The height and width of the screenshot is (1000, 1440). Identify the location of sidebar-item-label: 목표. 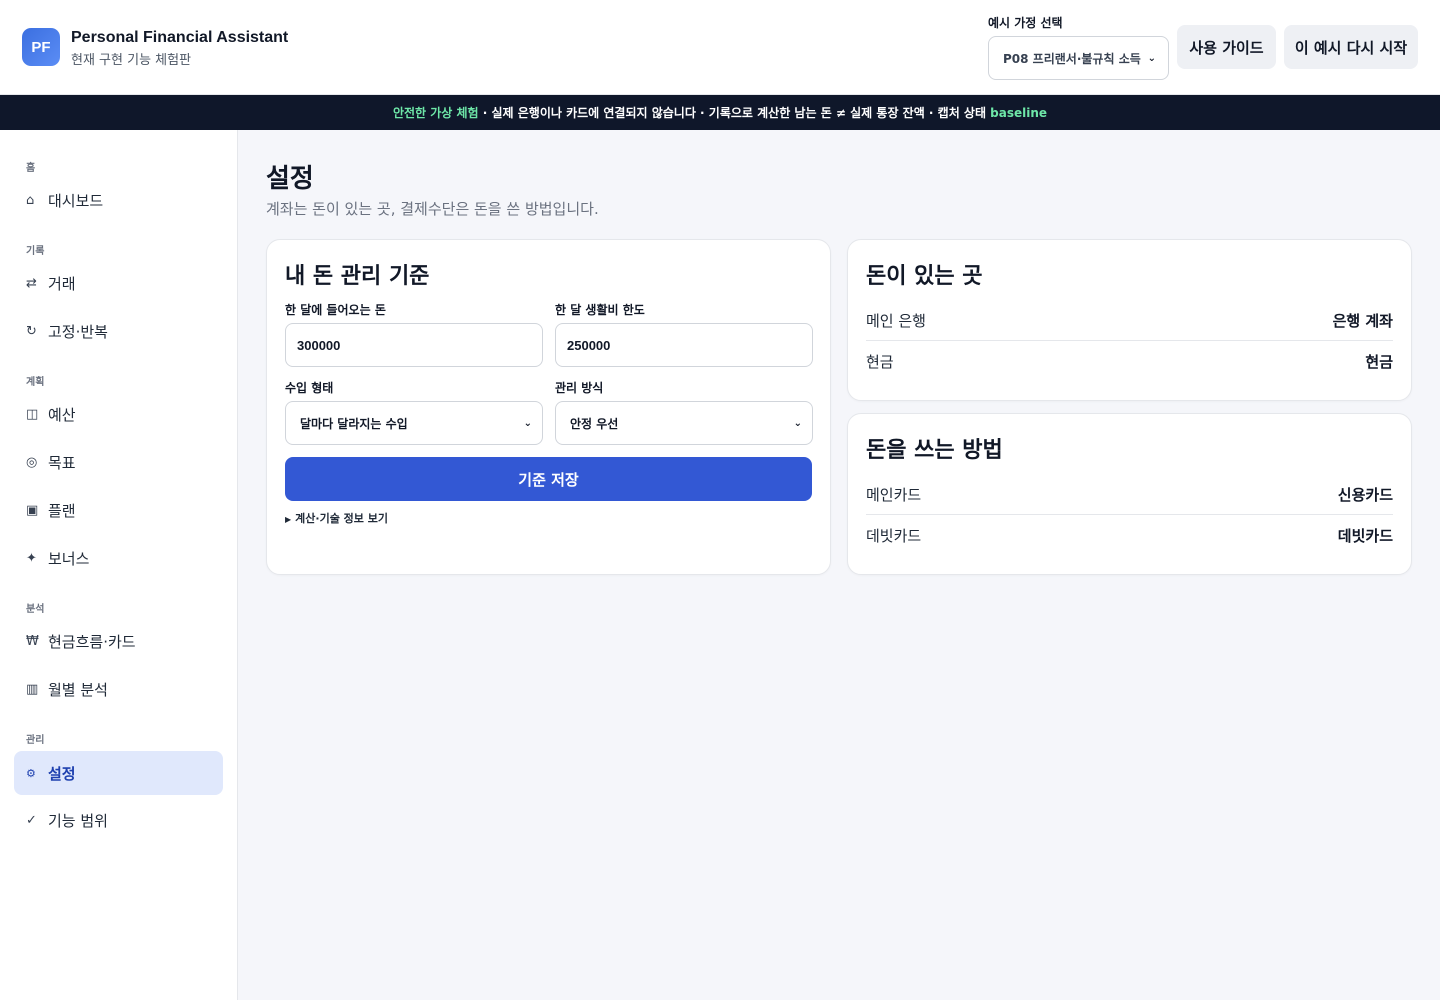
(62, 462).